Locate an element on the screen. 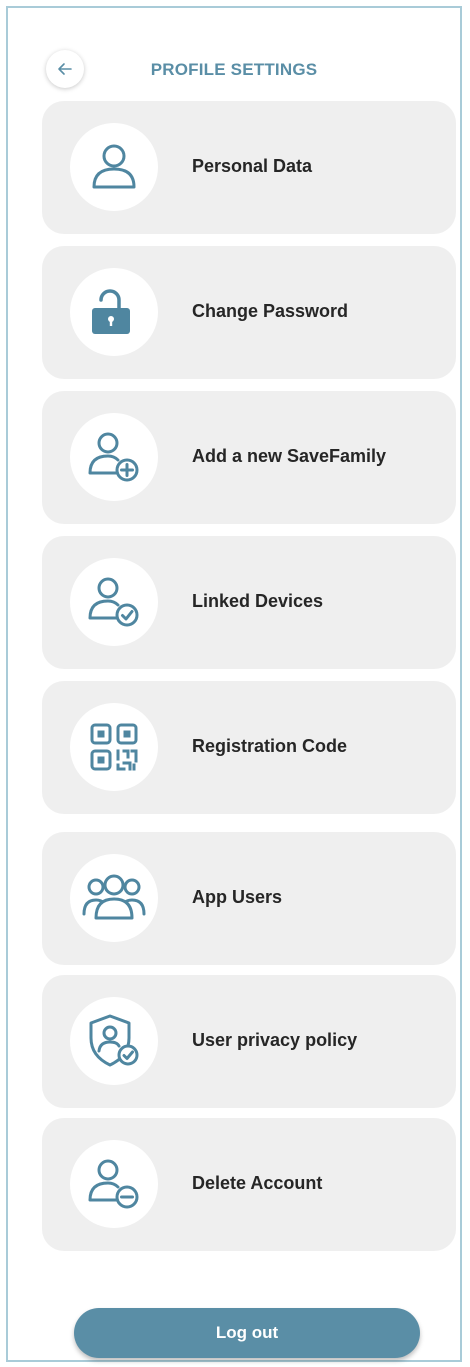 The image size is (470, 1367). qr-code-icon is located at coordinates (114, 747).